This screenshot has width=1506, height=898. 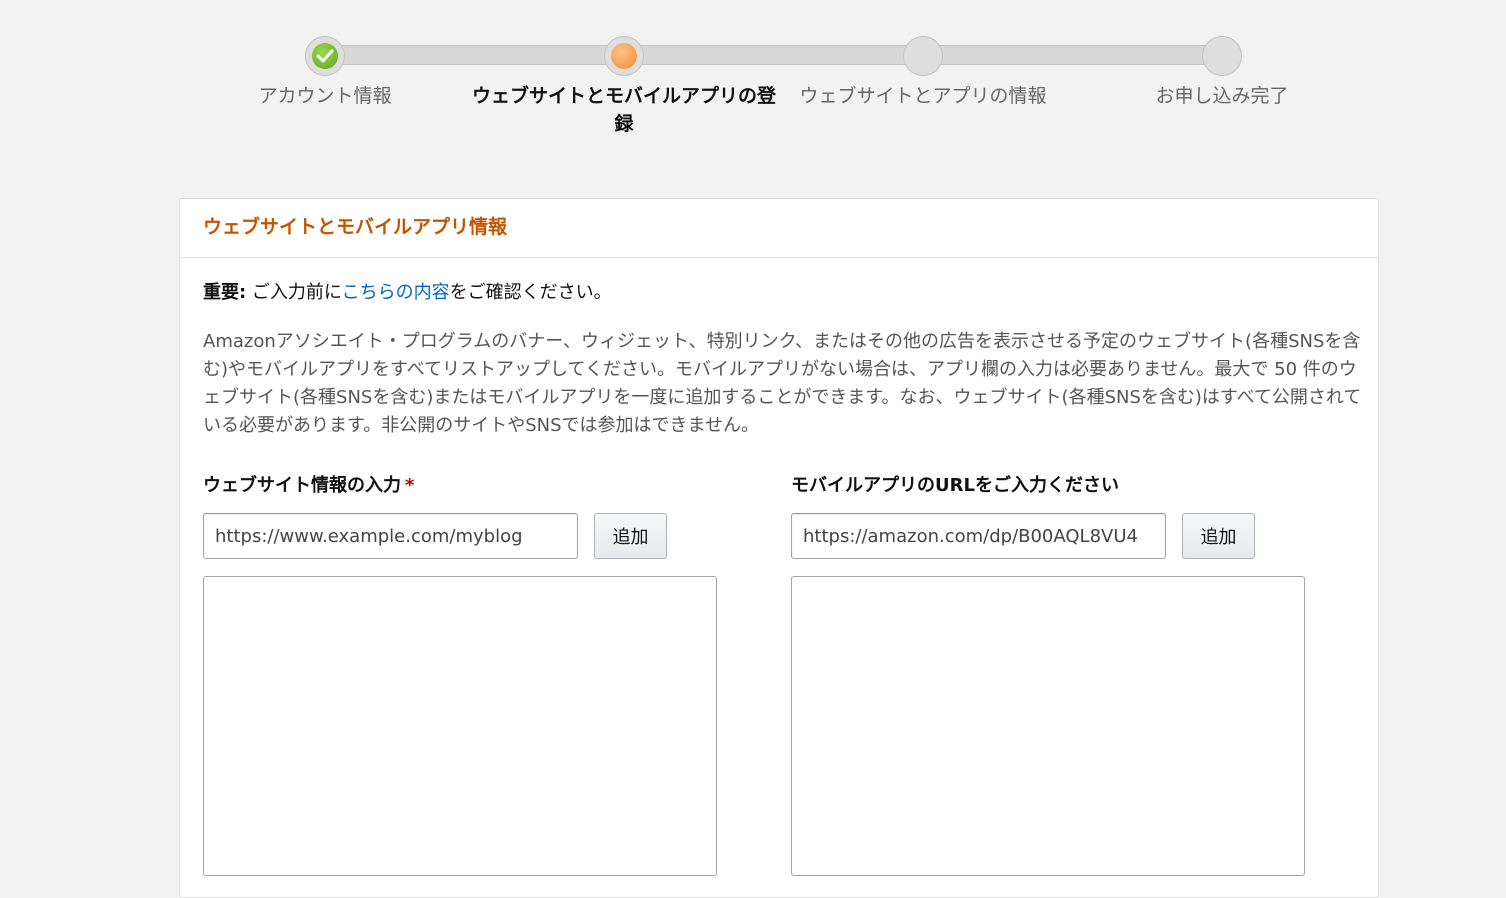 I want to click on step-complete: お申し込み完了, so click(x=1222, y=73).